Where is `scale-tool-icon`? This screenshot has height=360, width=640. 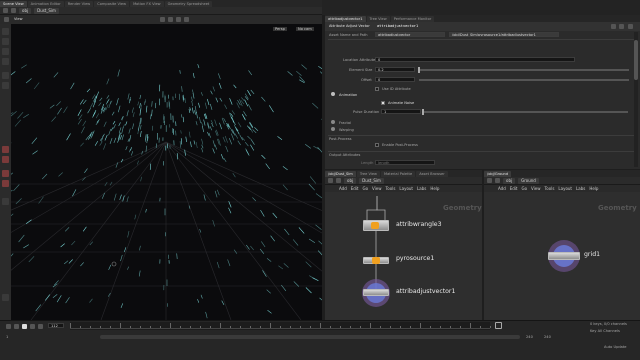
scale-tool-icon is located at coordinates (5, 61).